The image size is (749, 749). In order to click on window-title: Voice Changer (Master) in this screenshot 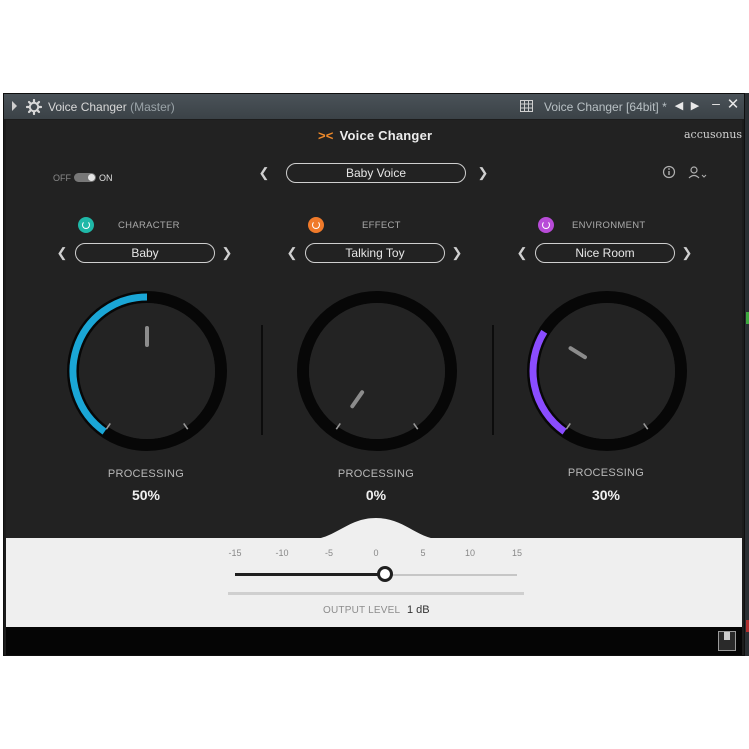, I will do `click(111, 107)`.